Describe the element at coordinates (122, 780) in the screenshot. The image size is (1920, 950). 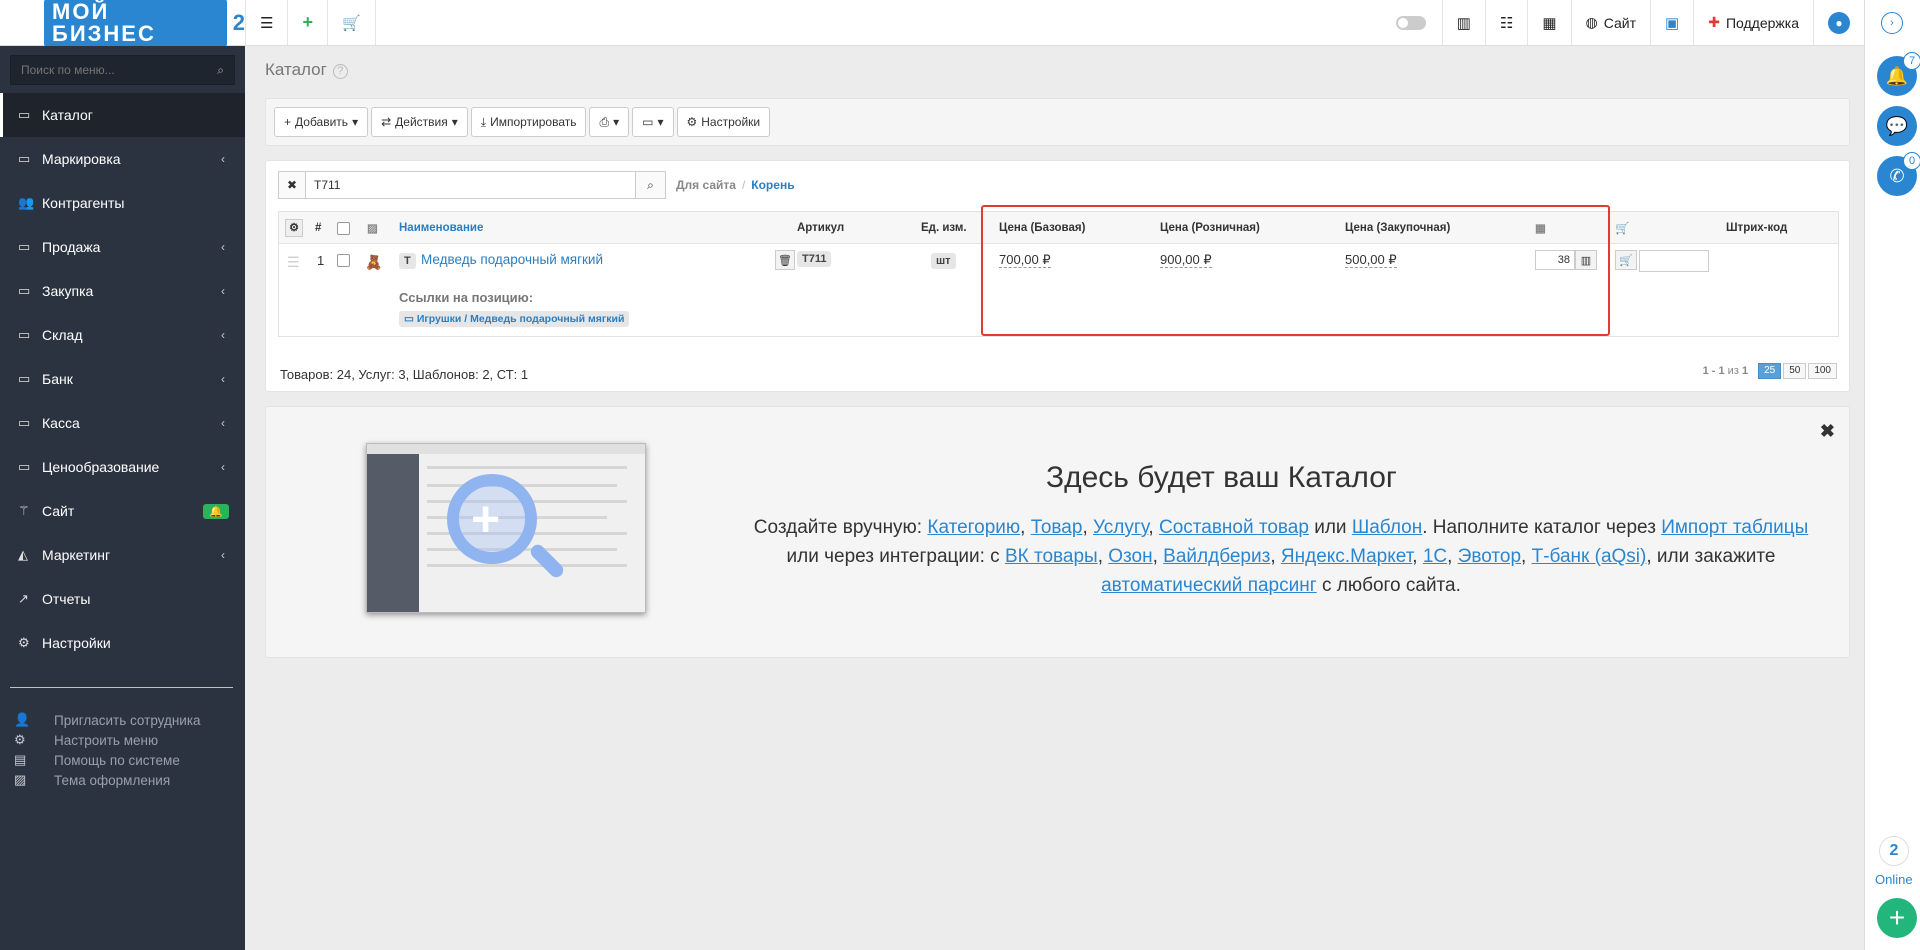
I see `theme-link: ▨ Тема оформления` at that location.